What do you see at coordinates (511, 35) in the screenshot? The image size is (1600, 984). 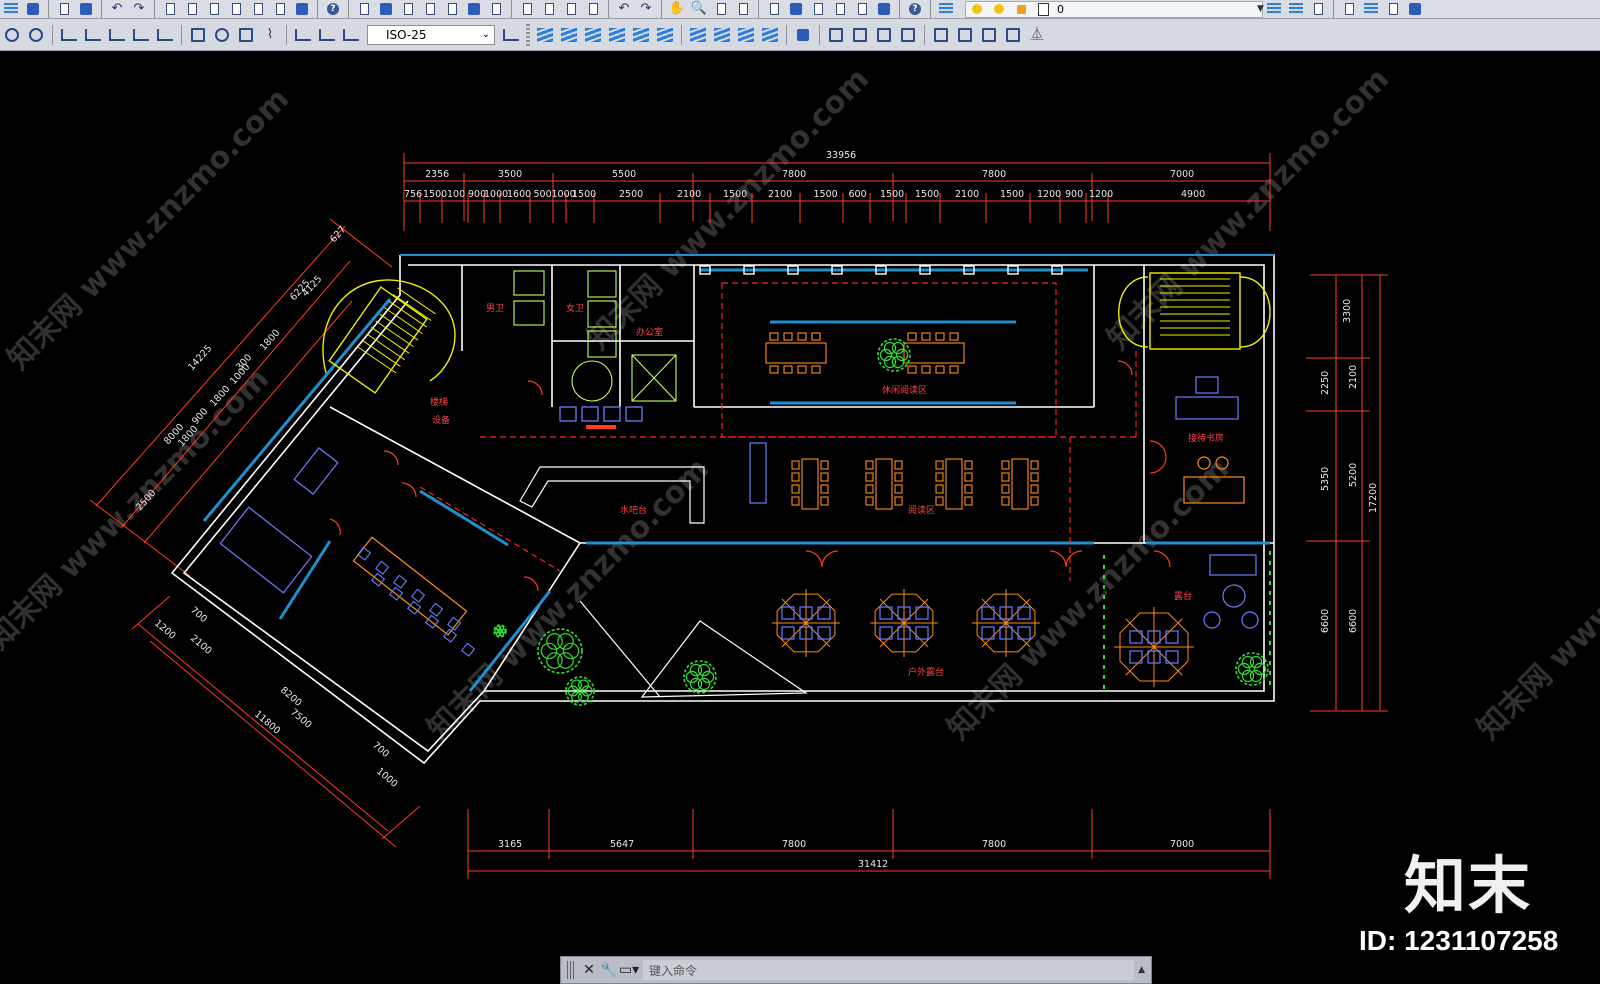 I see `dimension-style-manager-icon` at bounding box center [511, 35].